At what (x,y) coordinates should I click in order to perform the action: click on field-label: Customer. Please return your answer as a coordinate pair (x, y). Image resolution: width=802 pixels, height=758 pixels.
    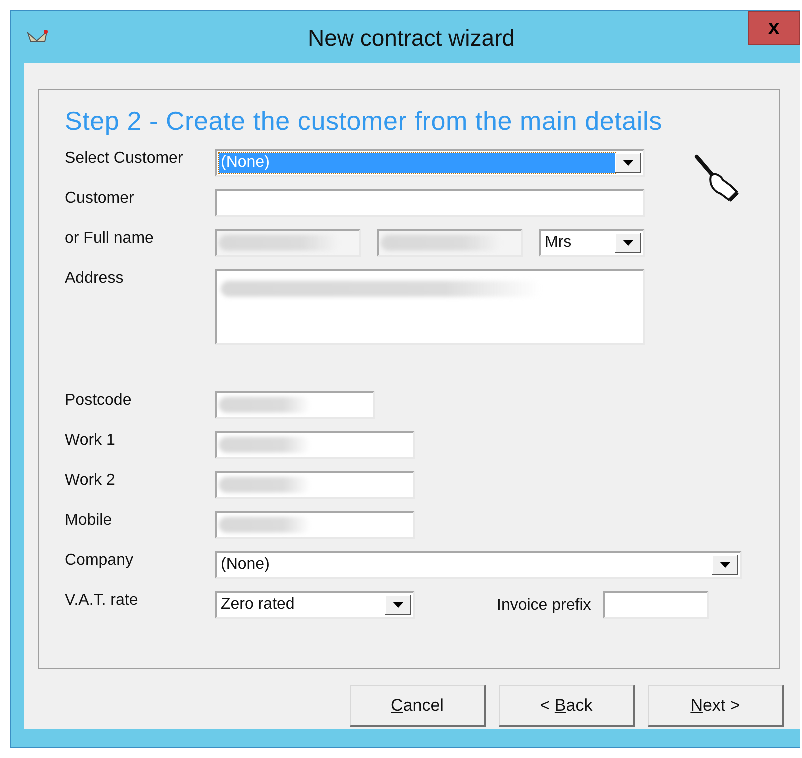
    Looking at the image, I should click on (100, 198).